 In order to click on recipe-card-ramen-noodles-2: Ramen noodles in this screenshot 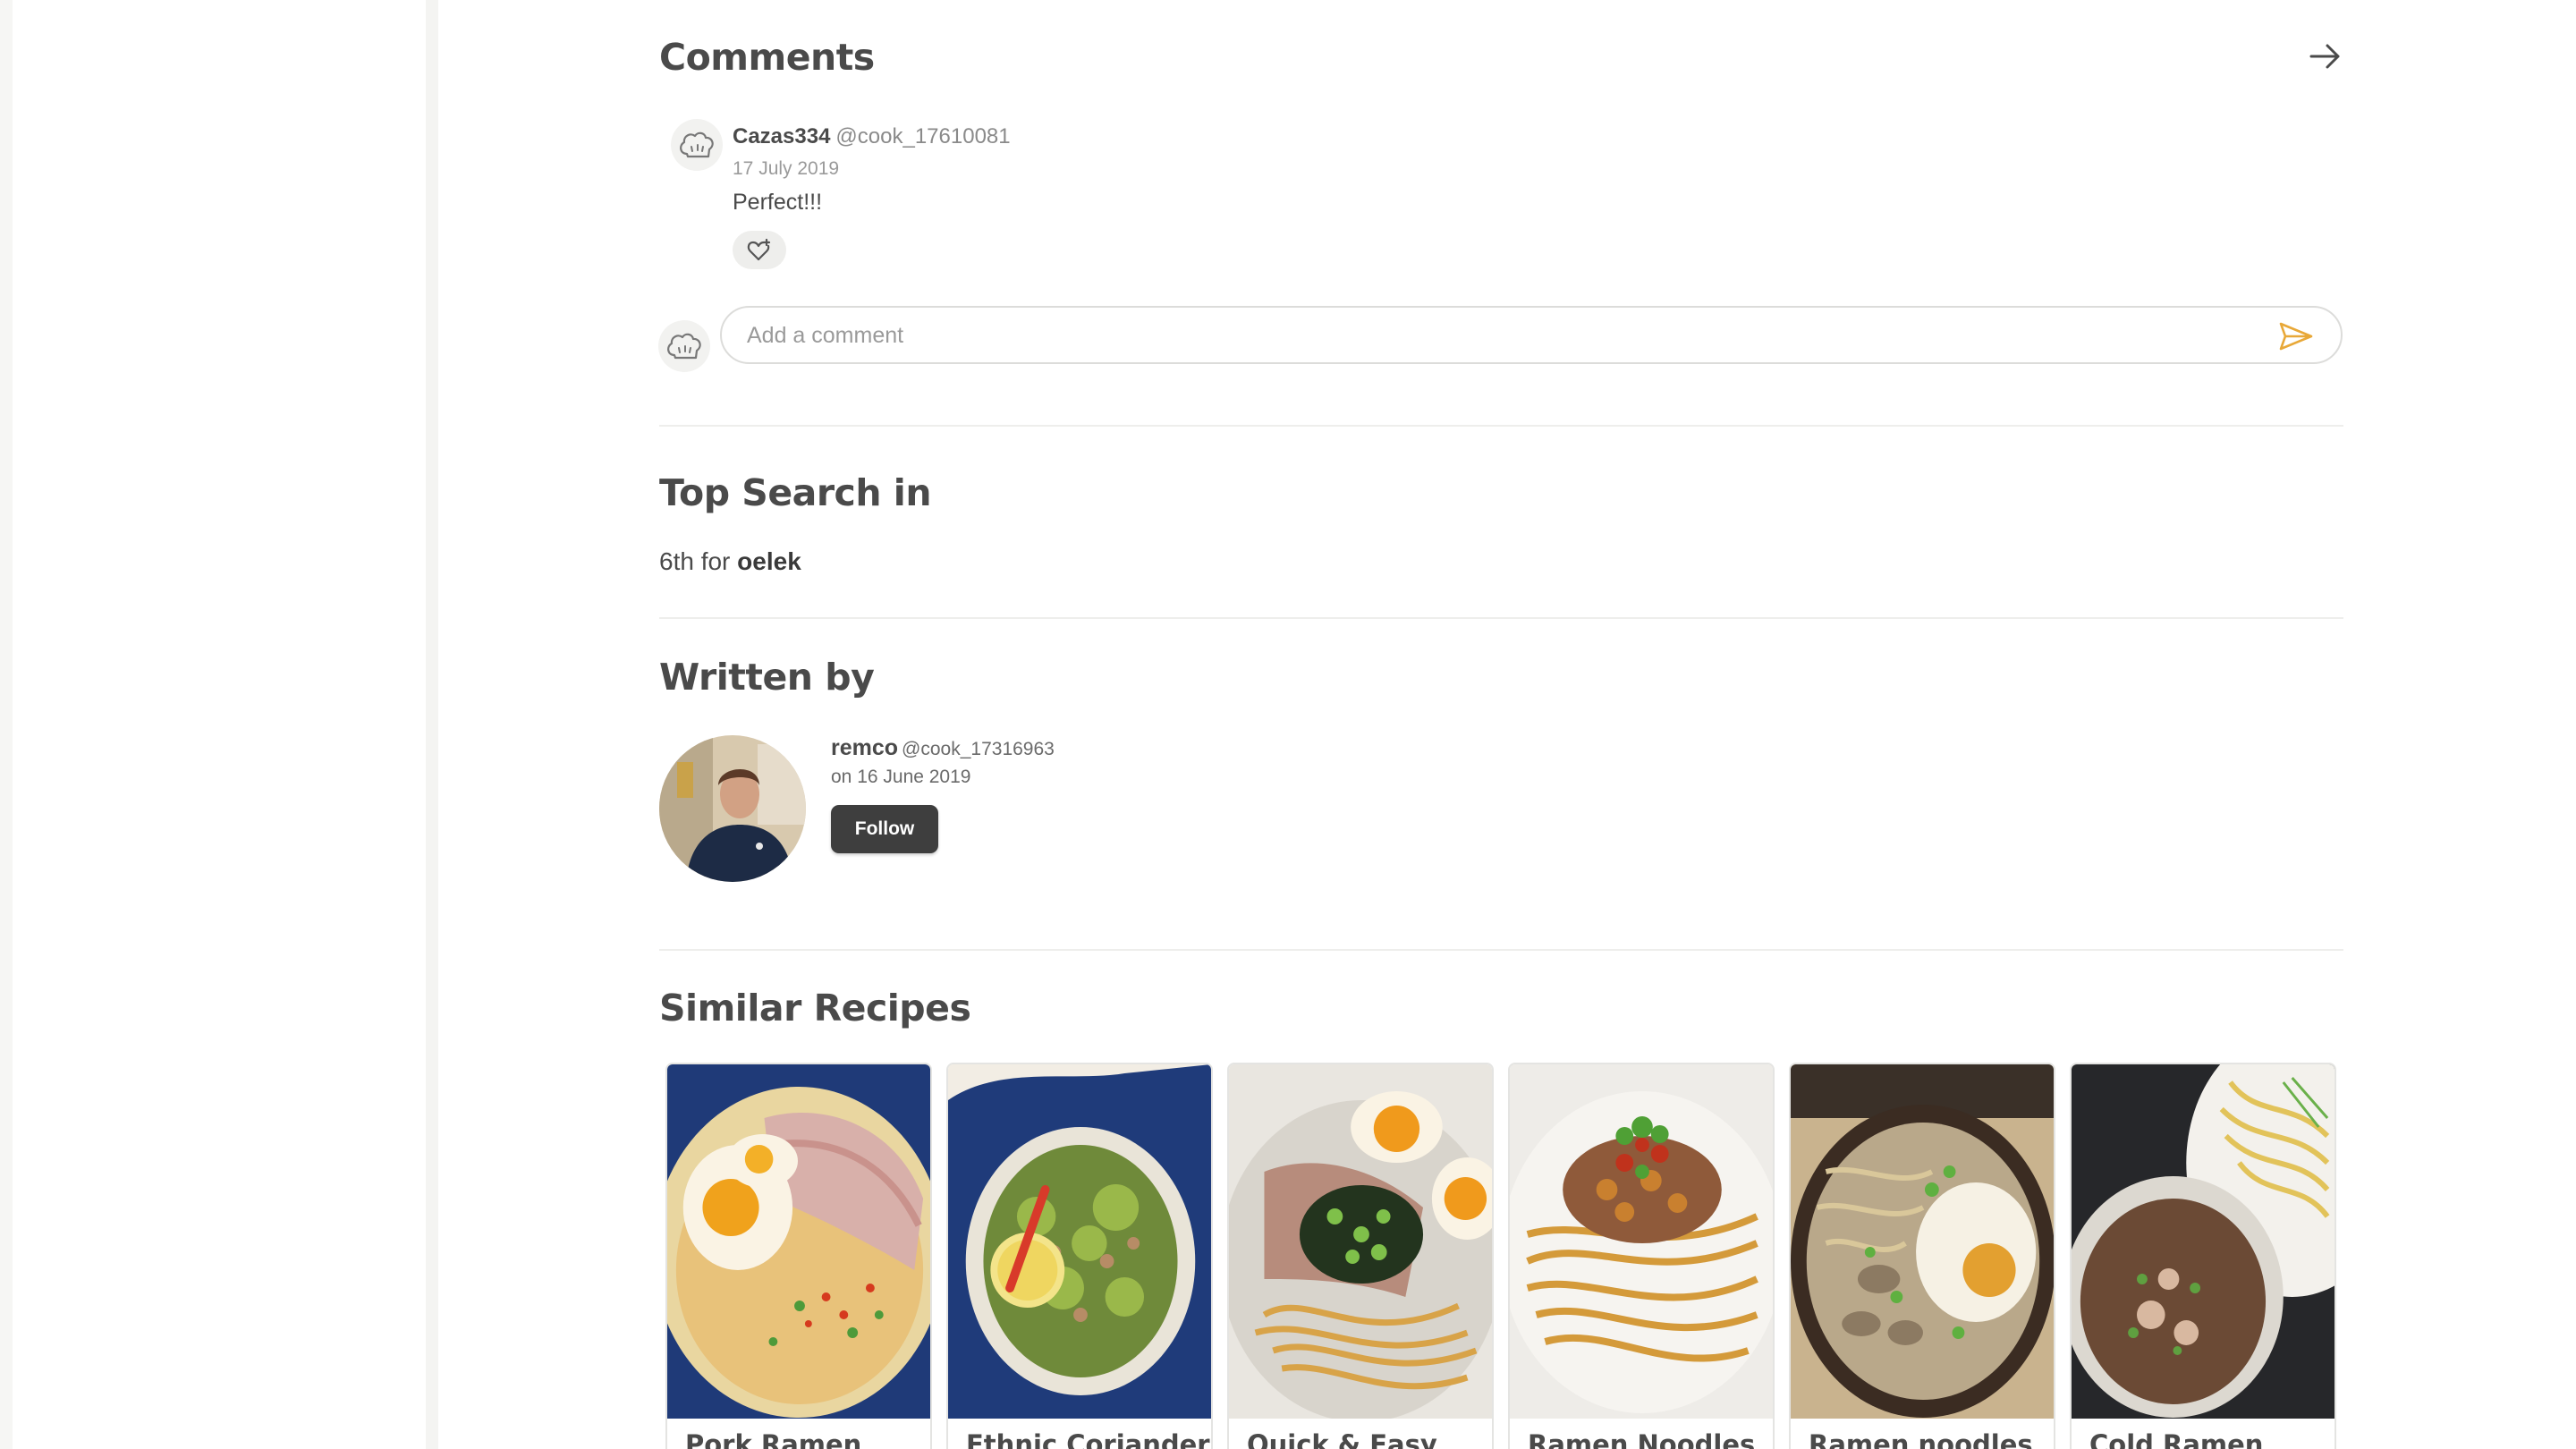, I will do `click(1922, 1256)`.